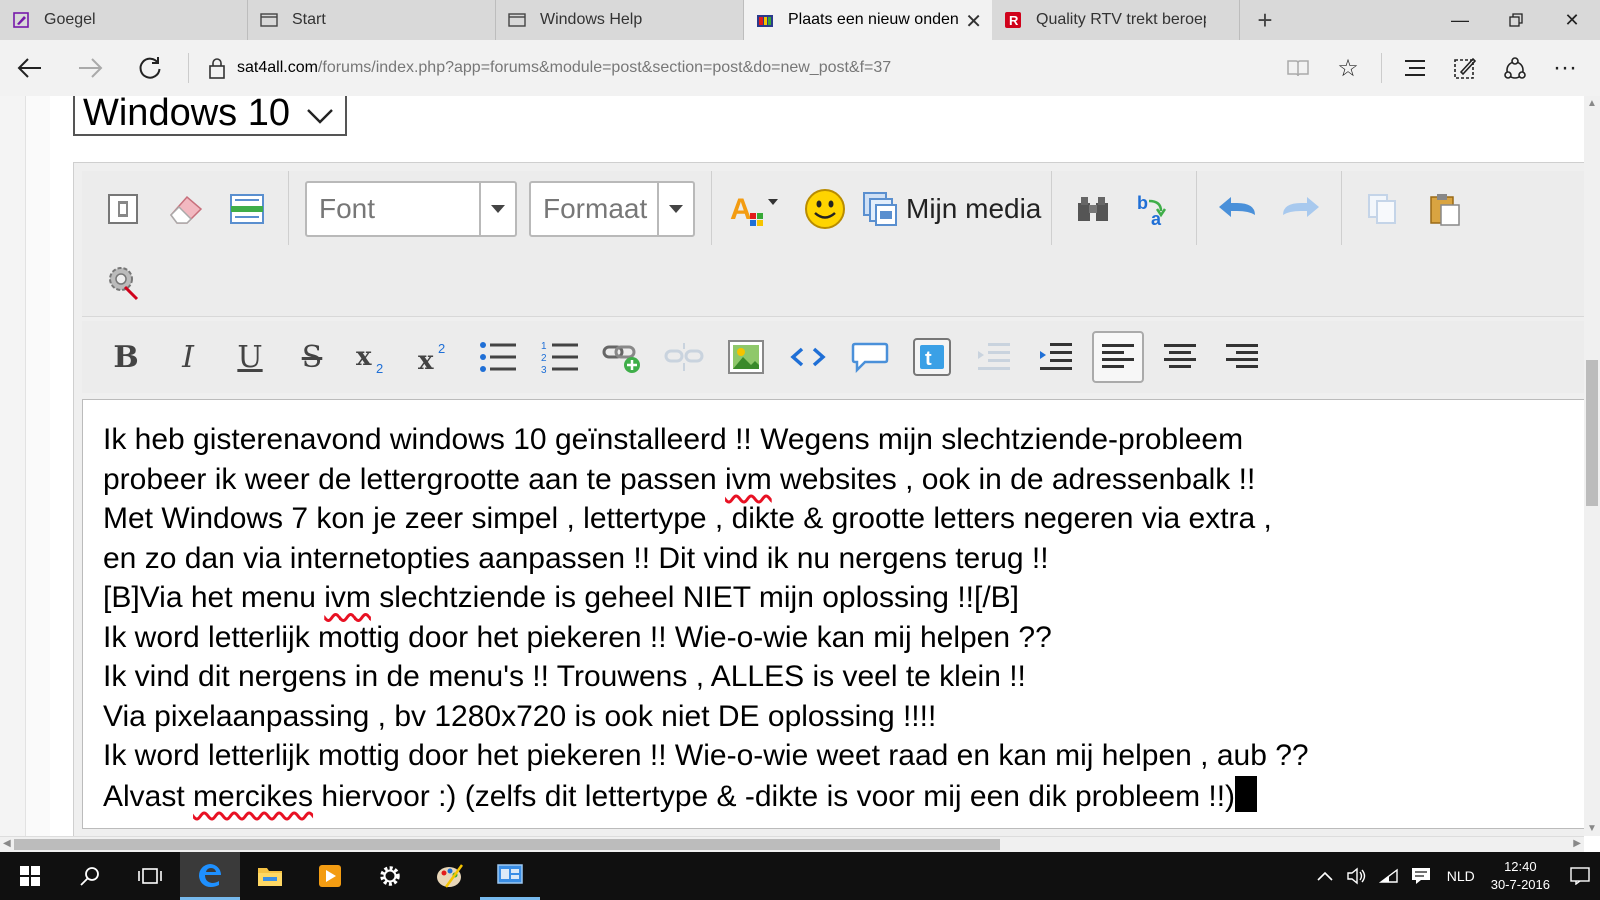 Image resolution: width=1600 pixels, height=900 pixels. Describe the element at coordinates (1093, 209) in the screenshot. I see `find-button` at that location.